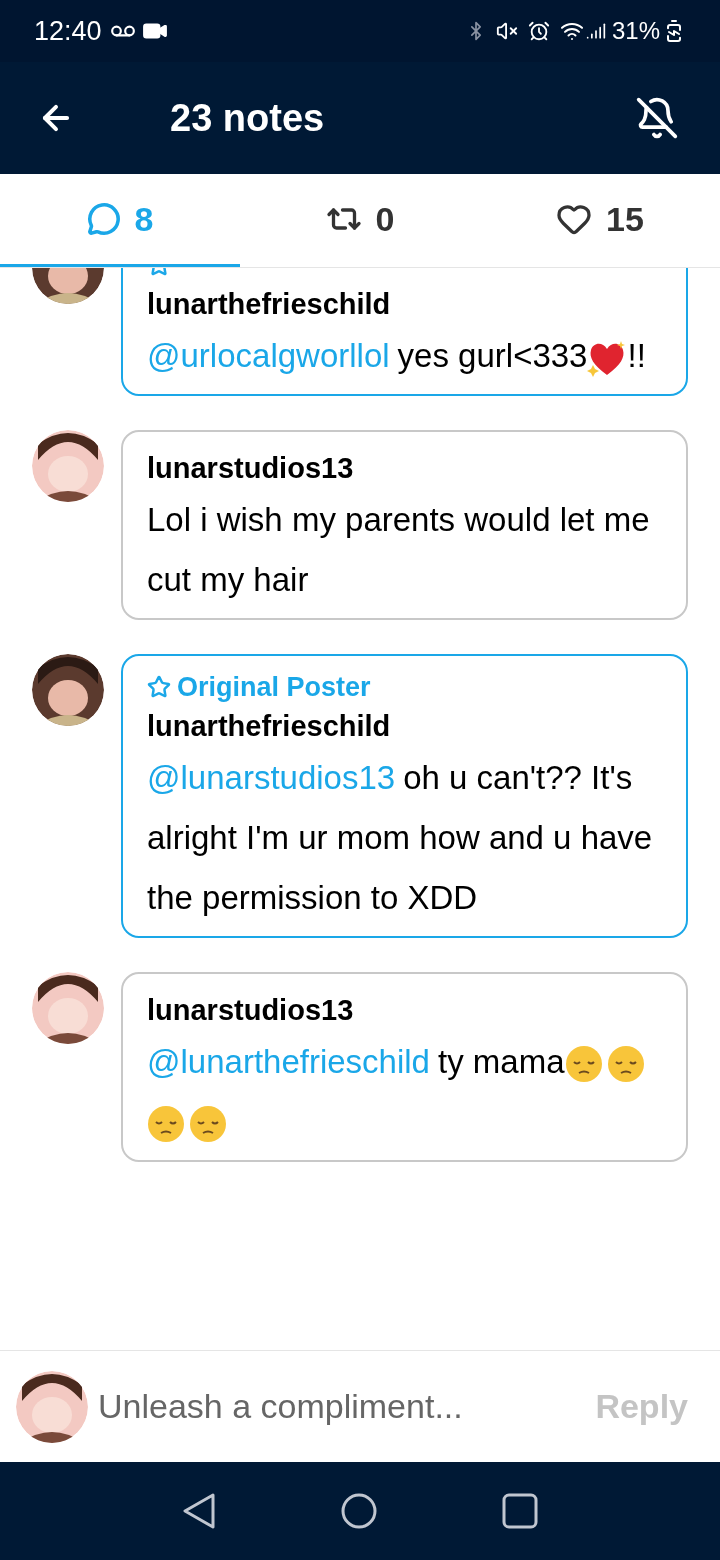 The width and height of the screenshot is (720, 1560). I want to click on reply-text: @lunarstudios13 oh u can't?? It's alright I'm ur mom how and u have the permission to XDD, so click(400, 838).